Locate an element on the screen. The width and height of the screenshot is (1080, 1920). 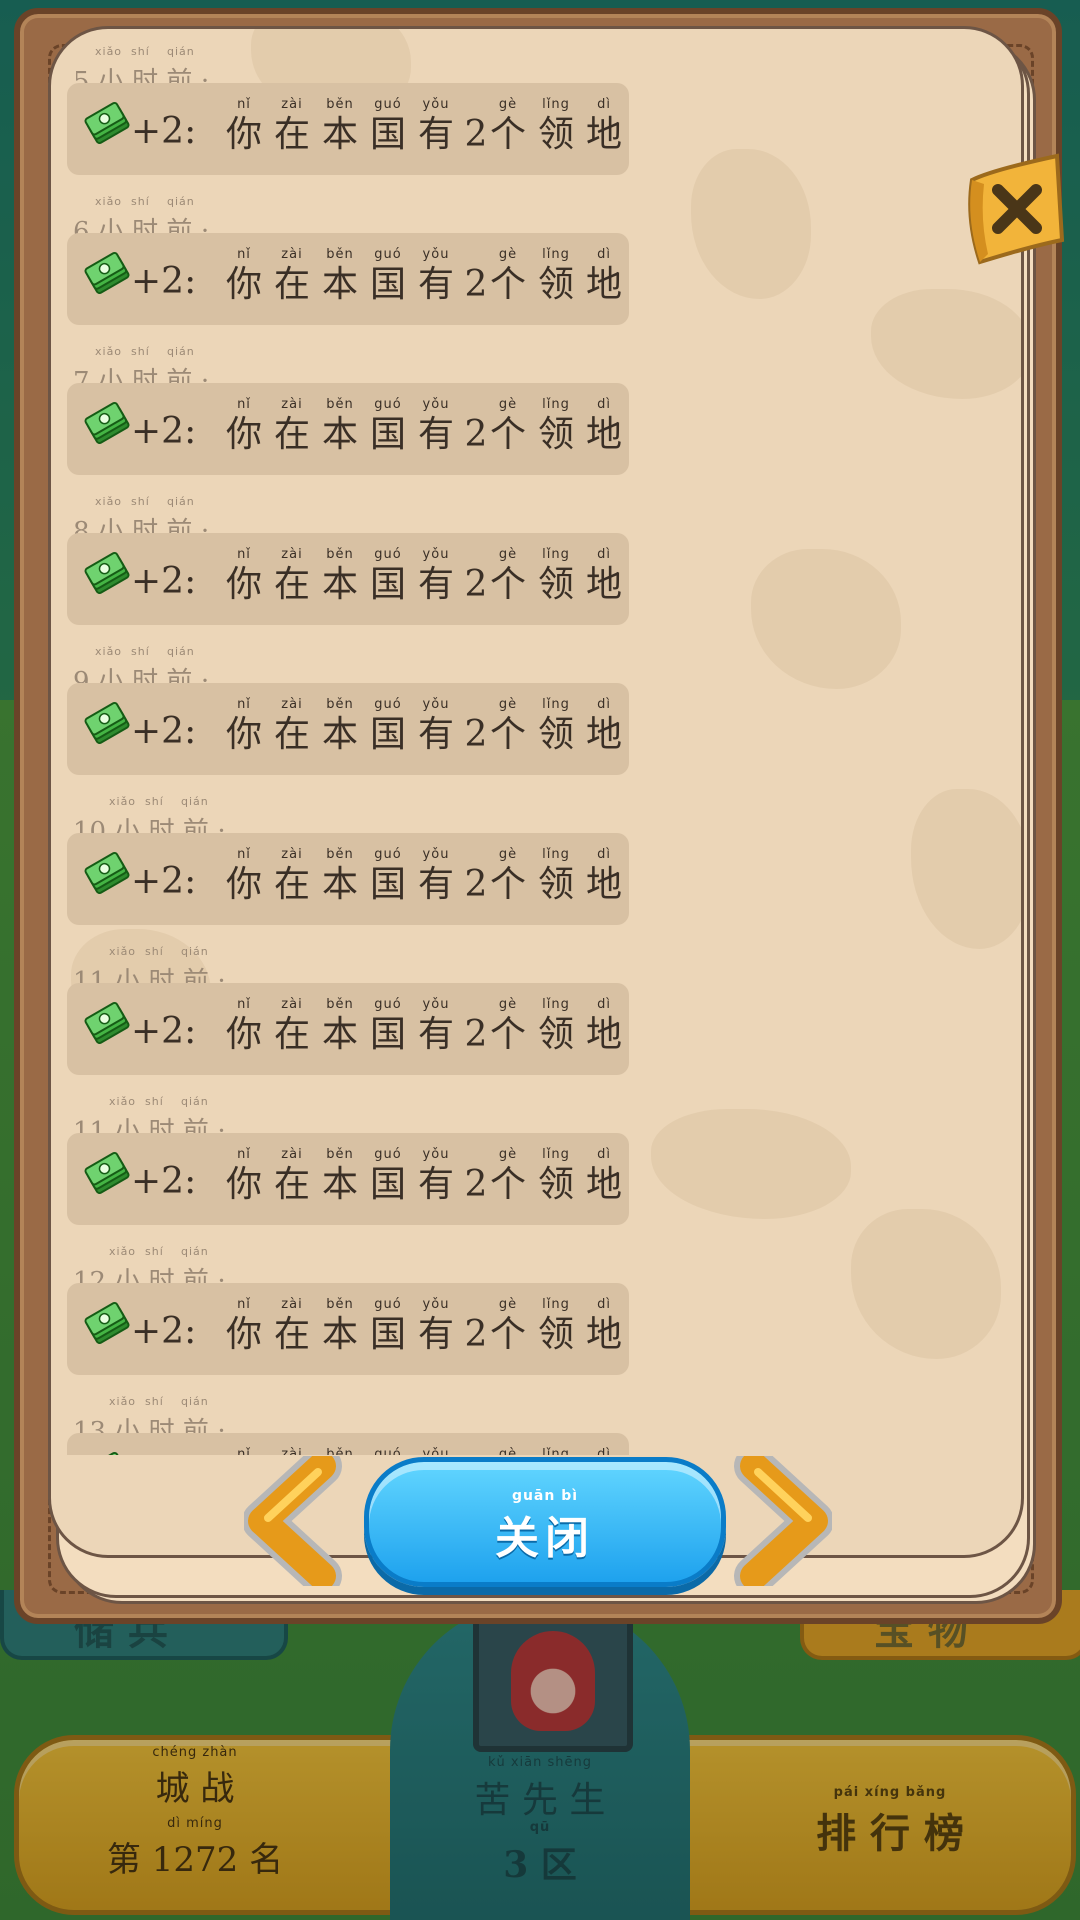
previous-page-arrow-icon is located at coordinates (294, 1521).